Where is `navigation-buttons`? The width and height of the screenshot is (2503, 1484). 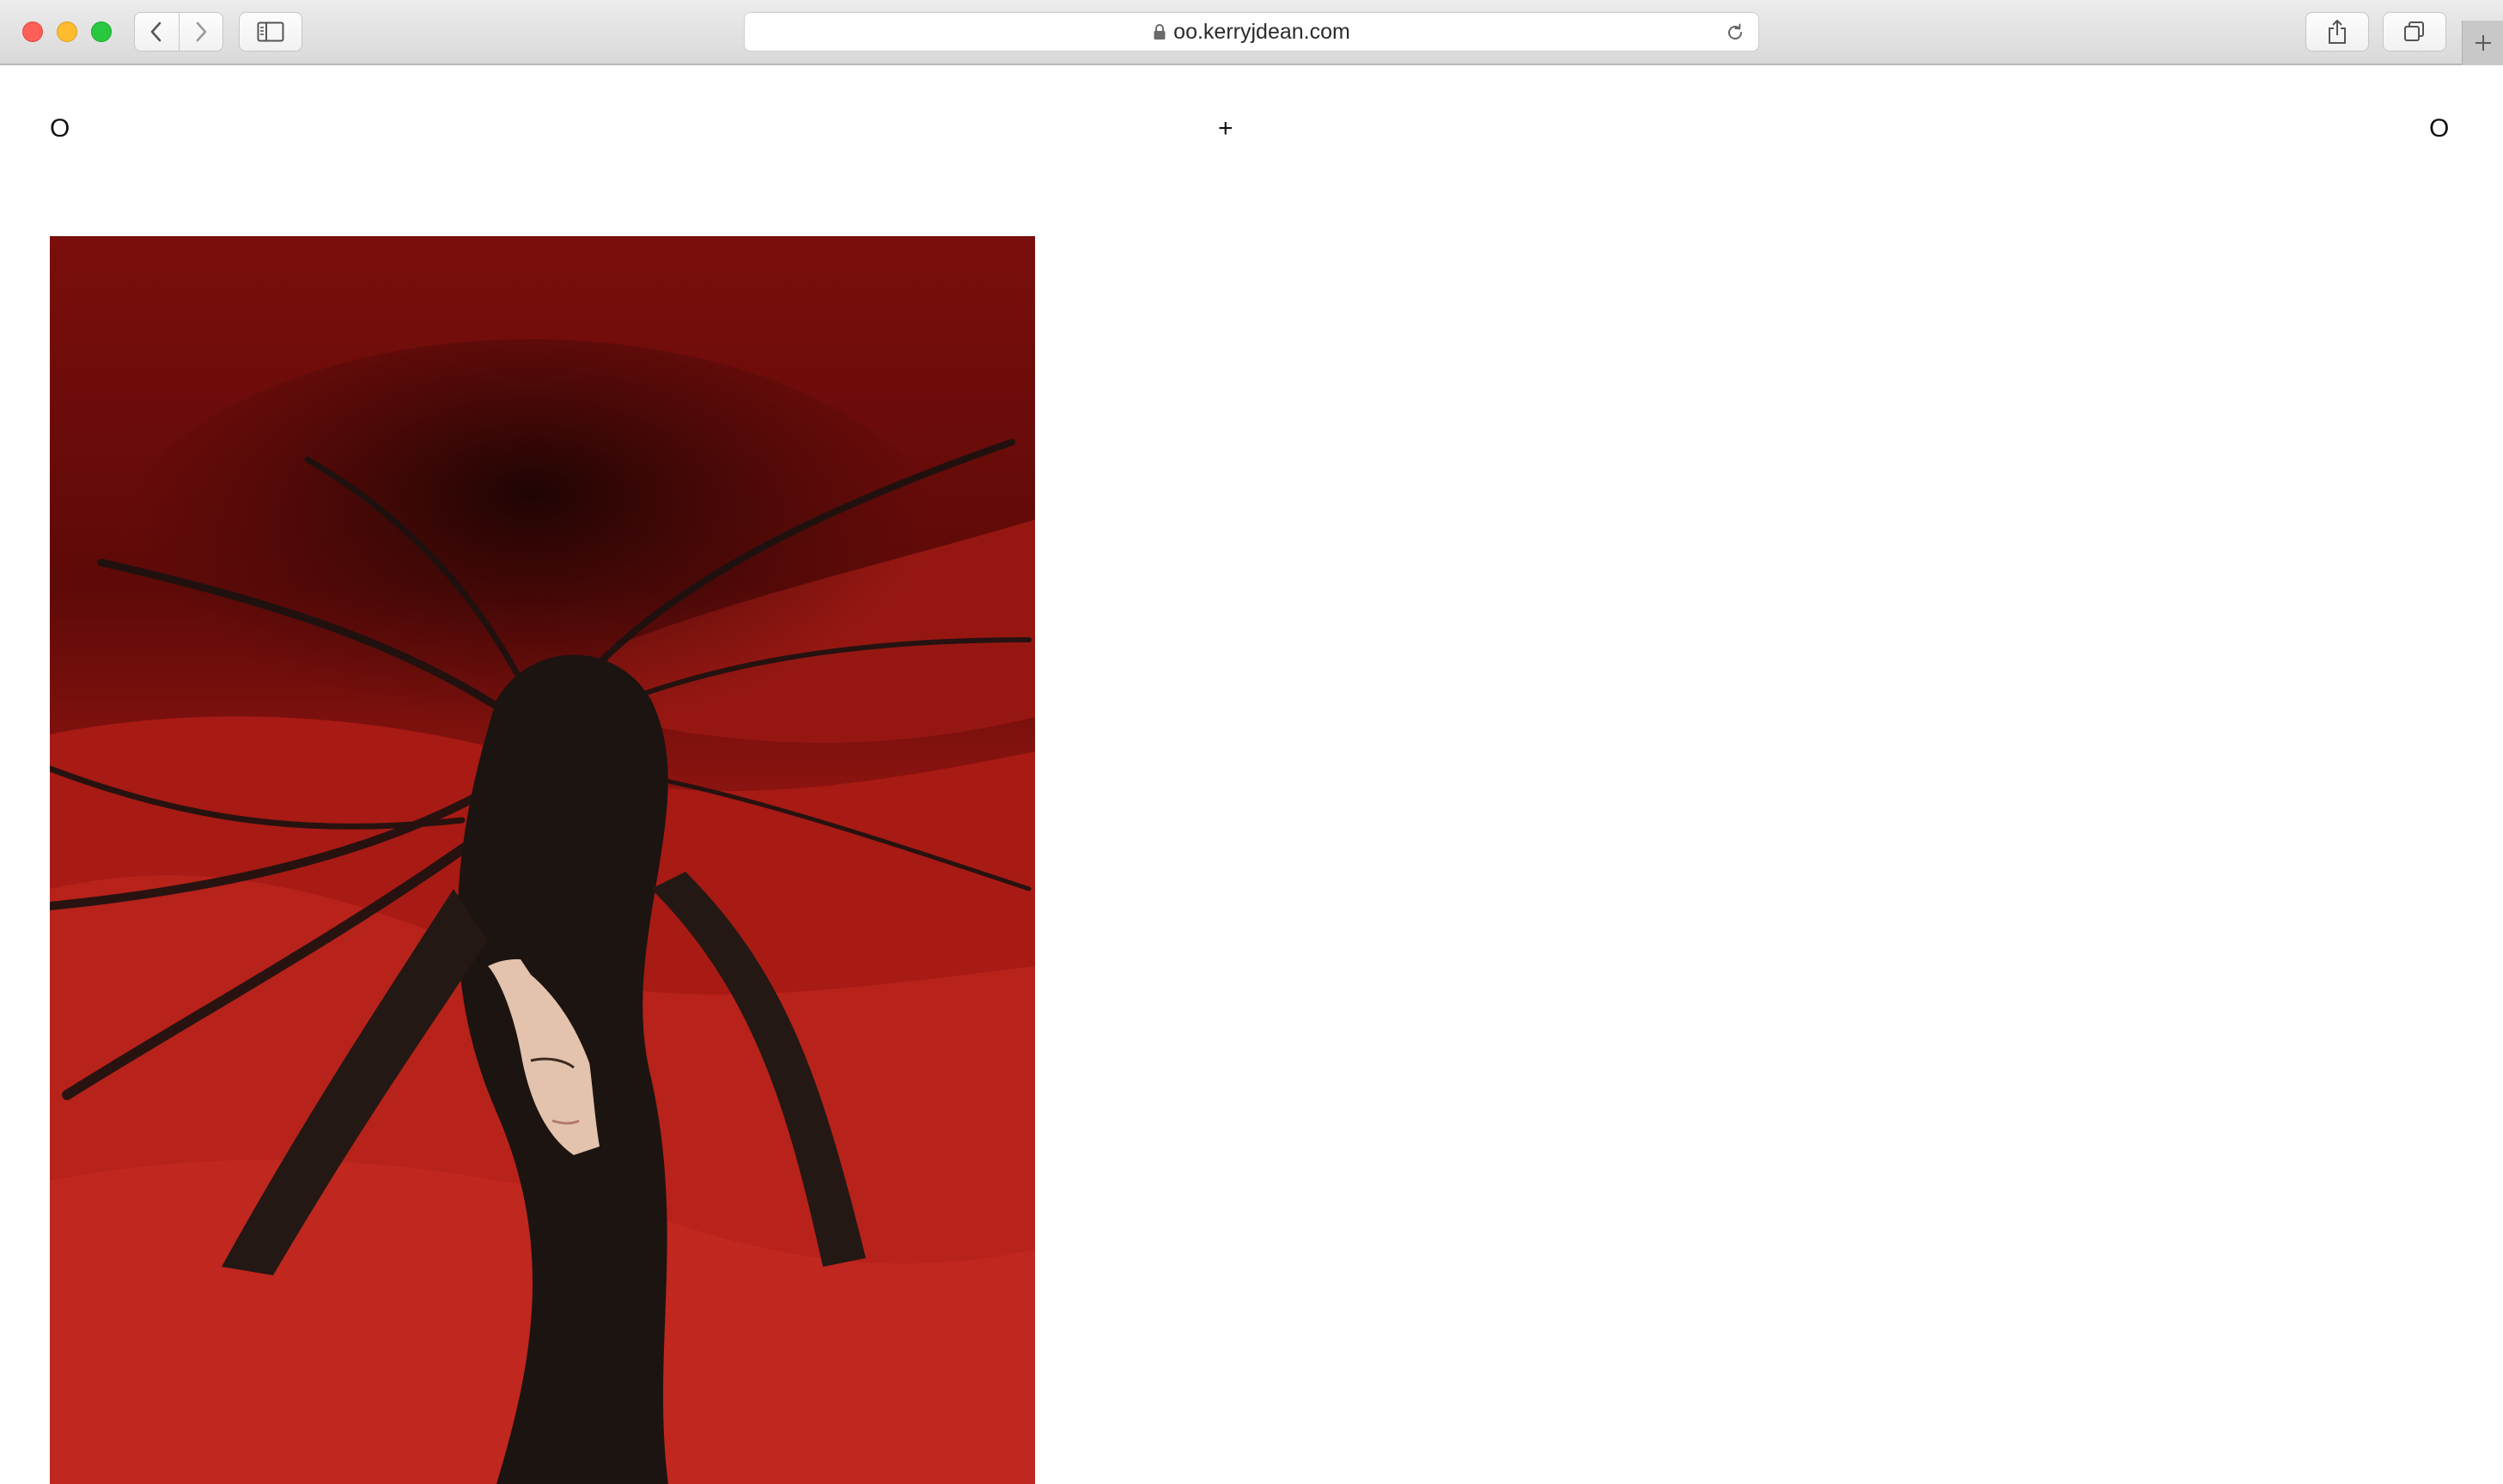 navigation-buttons is located at coordinates (178, 32).